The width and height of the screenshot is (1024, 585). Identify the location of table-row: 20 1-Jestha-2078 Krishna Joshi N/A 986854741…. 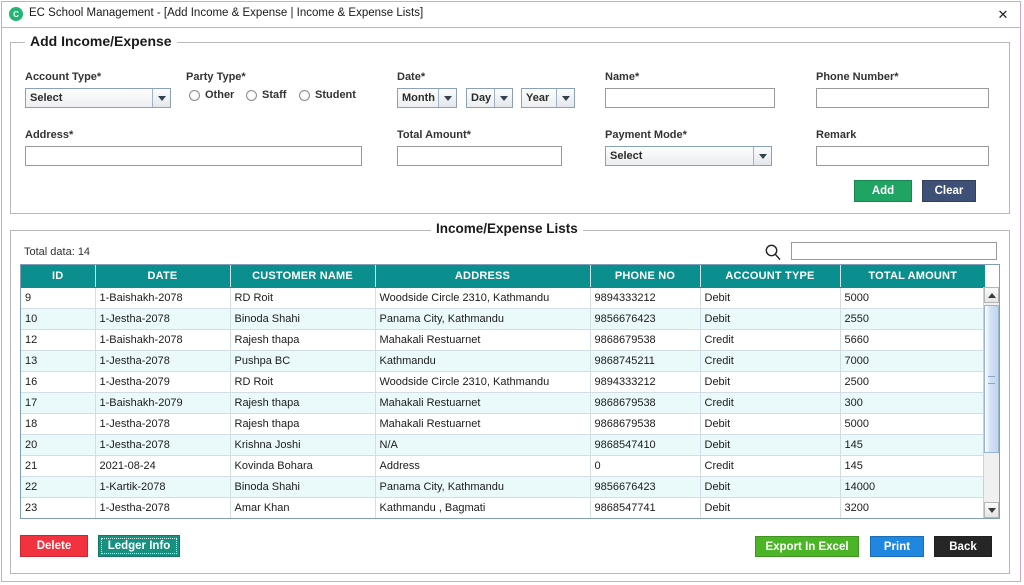
(503, 445).